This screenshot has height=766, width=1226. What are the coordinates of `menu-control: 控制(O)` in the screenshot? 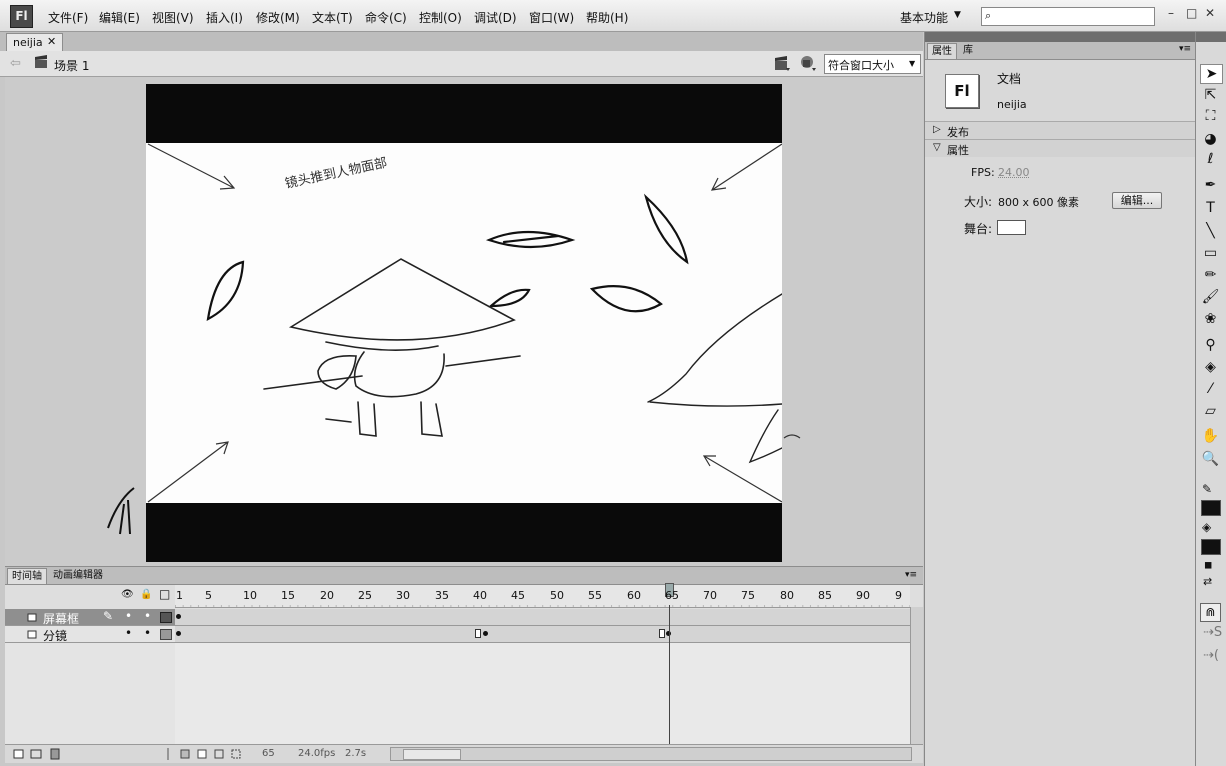 It's located at (440, 17).